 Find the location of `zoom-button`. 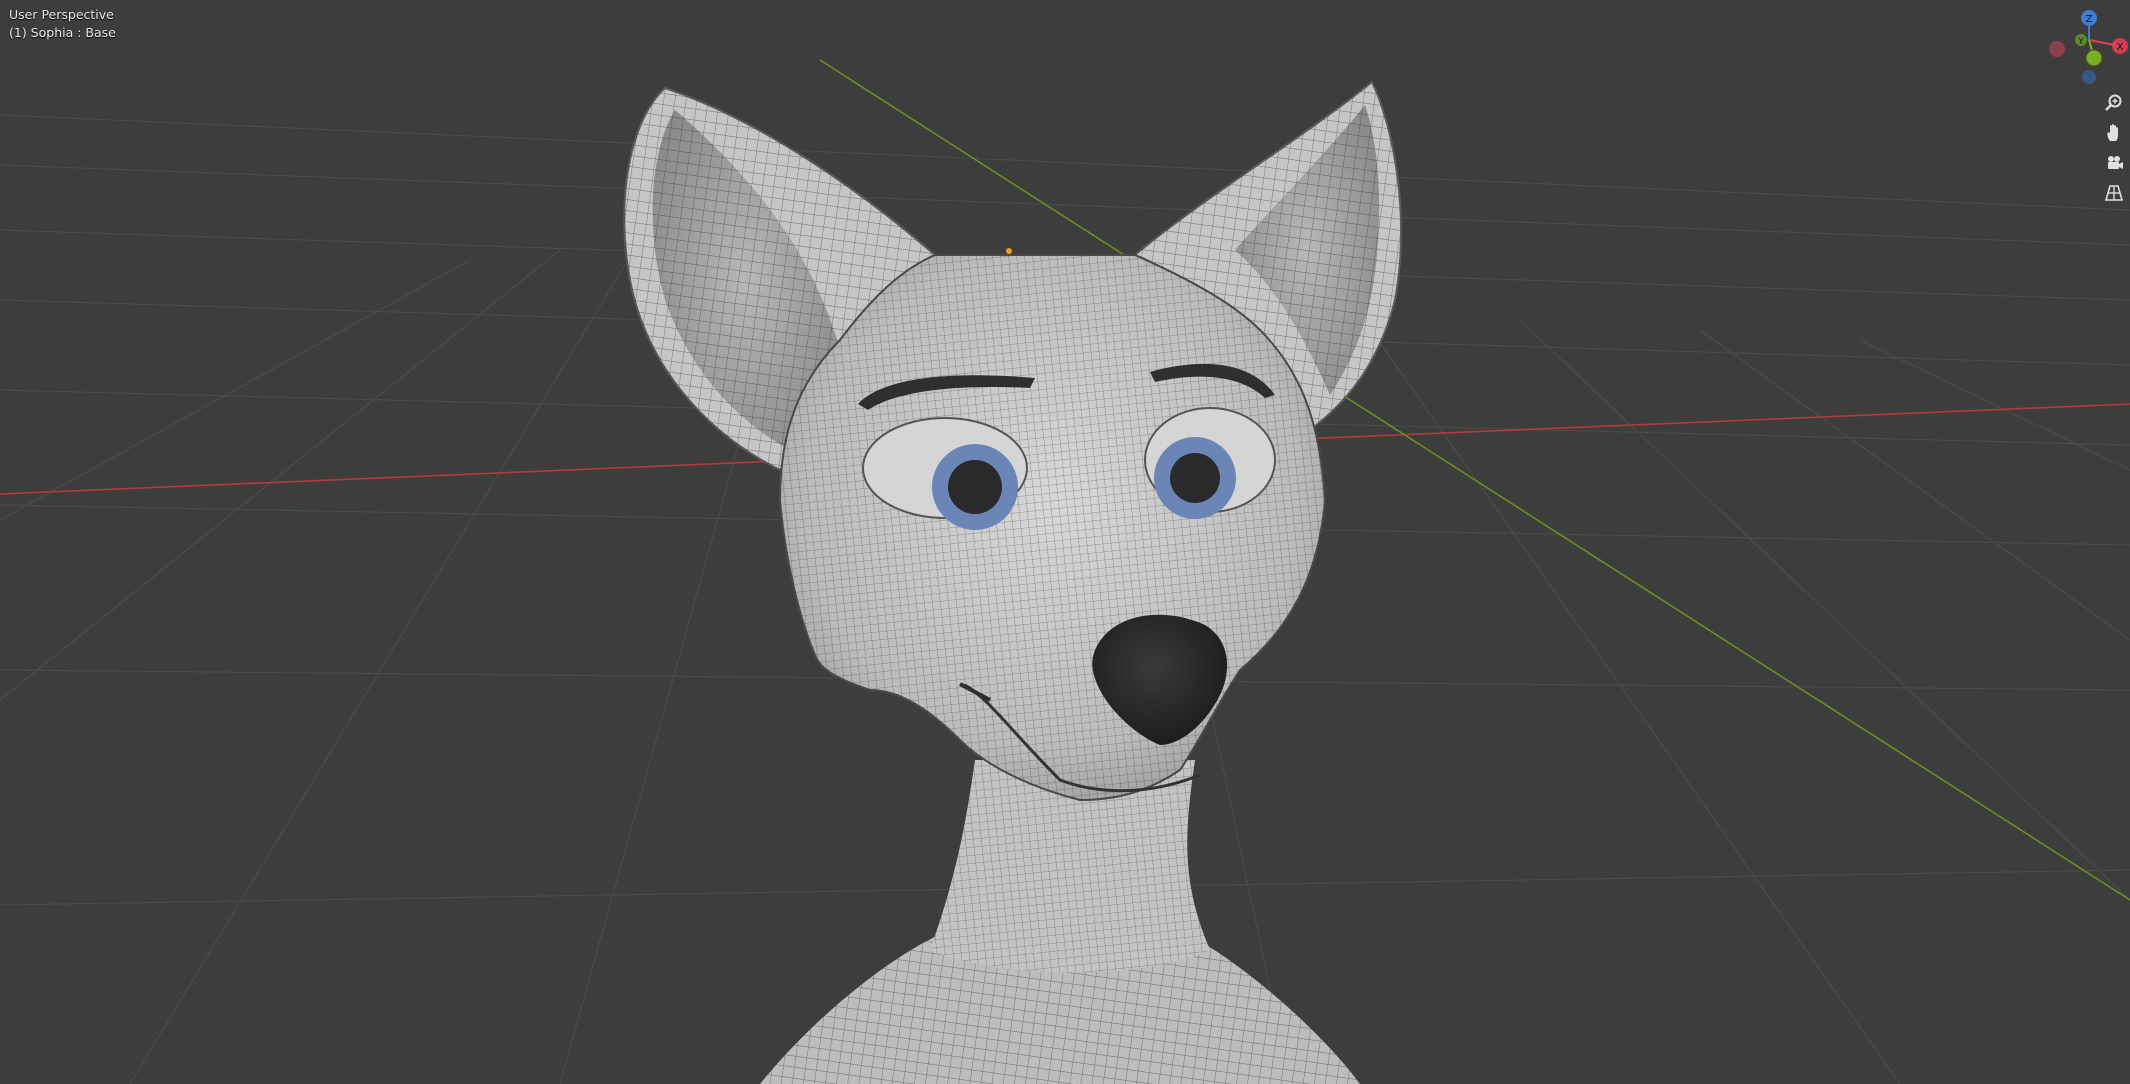

zoom-button is located at coordinates (2114, 103).